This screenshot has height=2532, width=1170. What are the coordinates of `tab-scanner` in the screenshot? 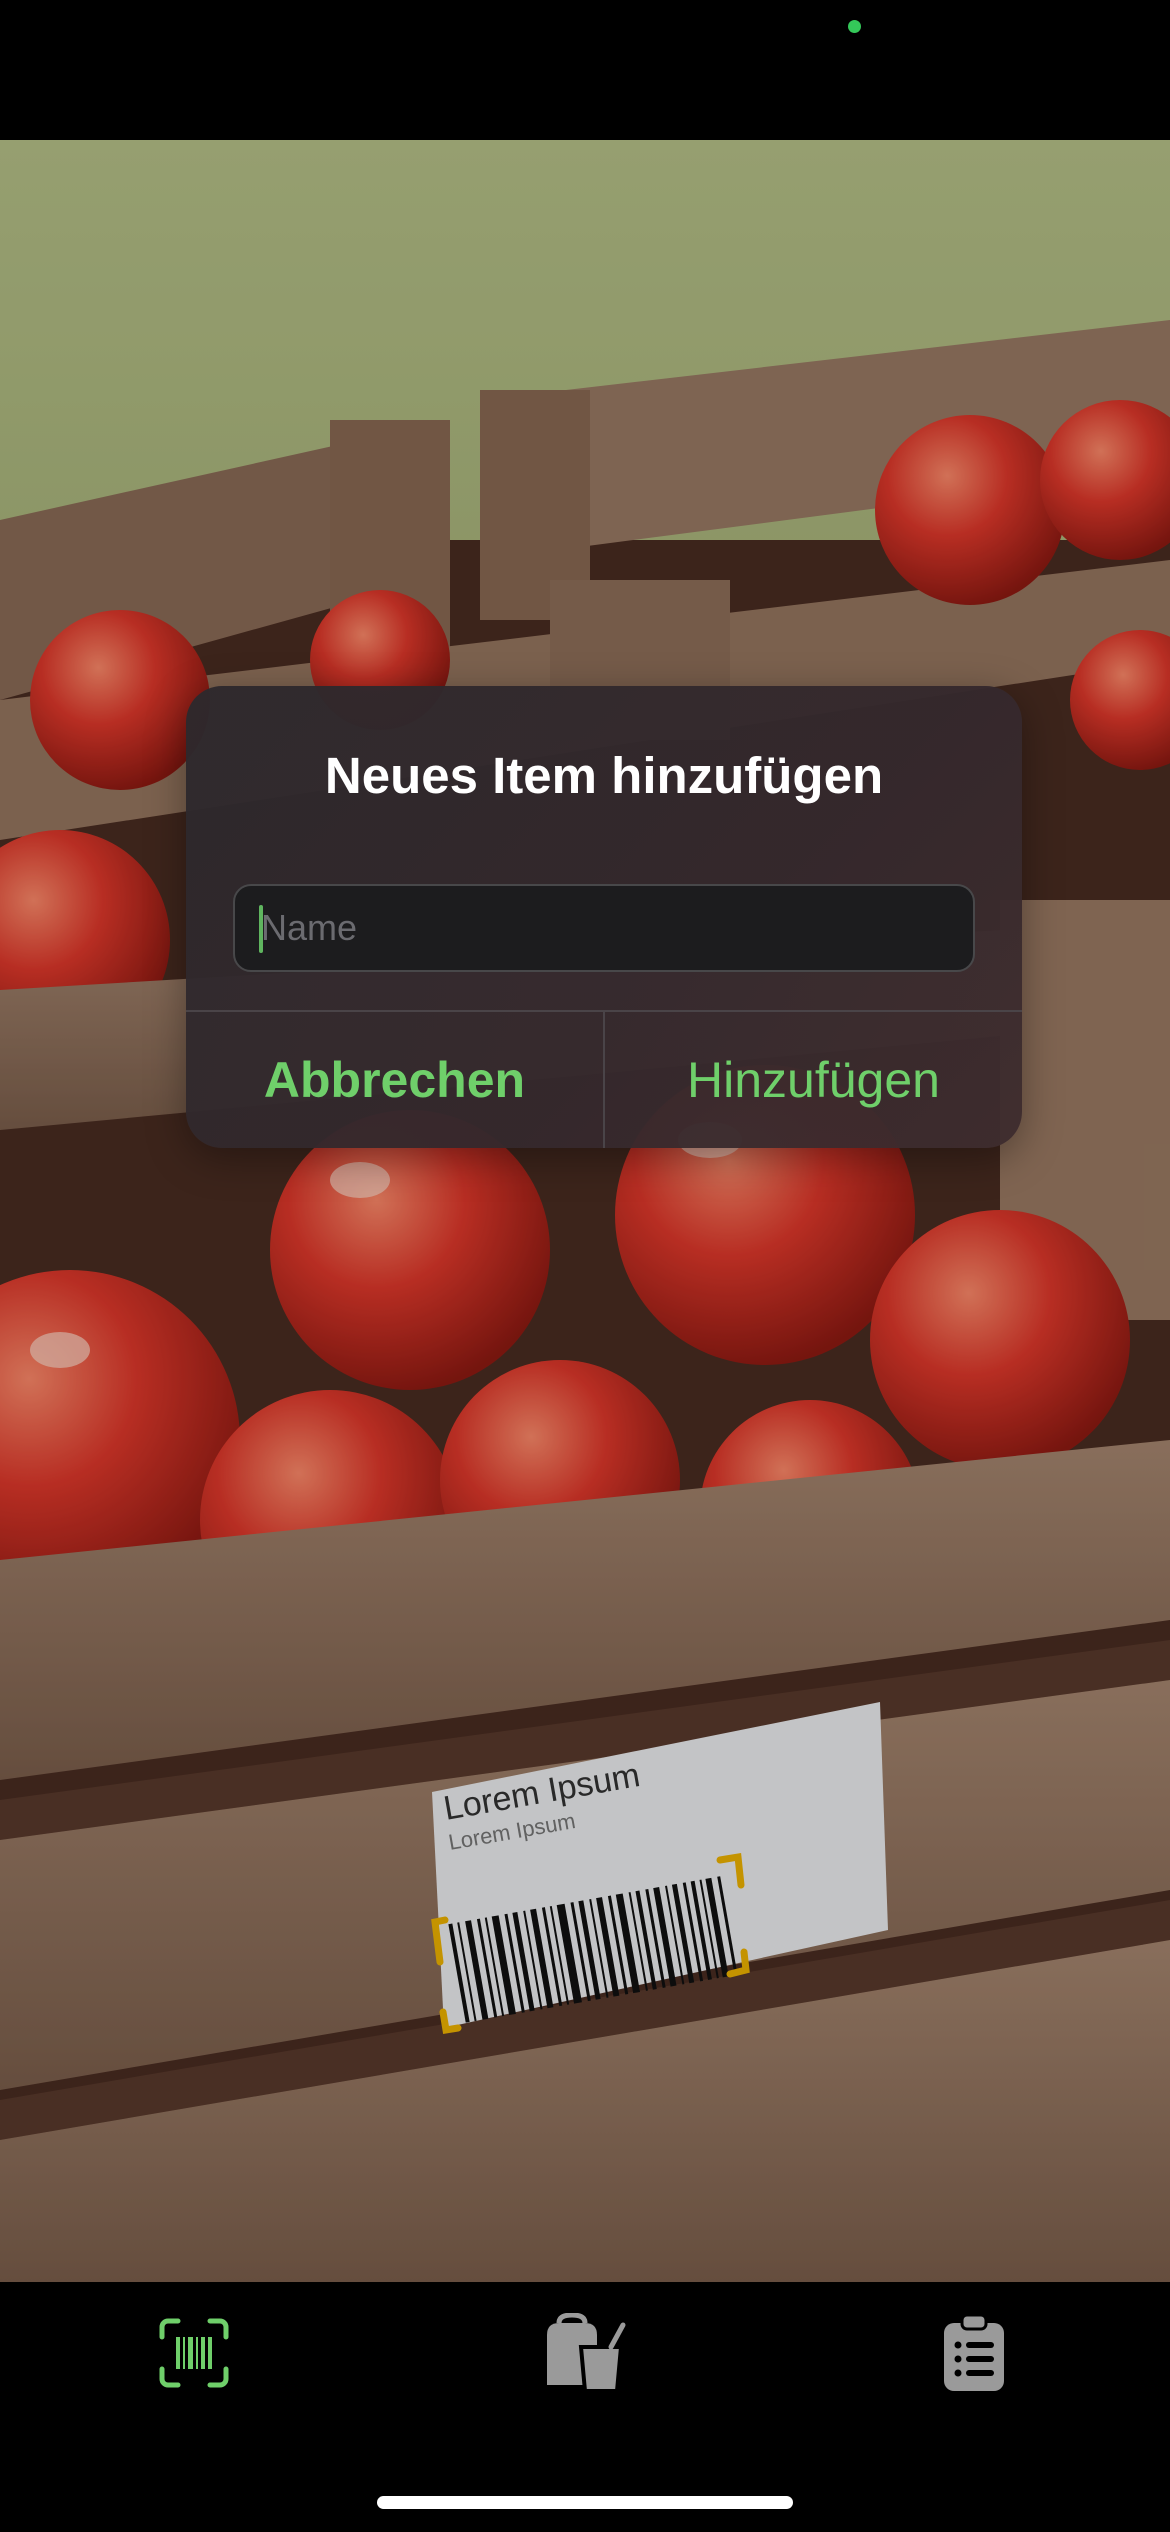 It's located at (194, 2353).